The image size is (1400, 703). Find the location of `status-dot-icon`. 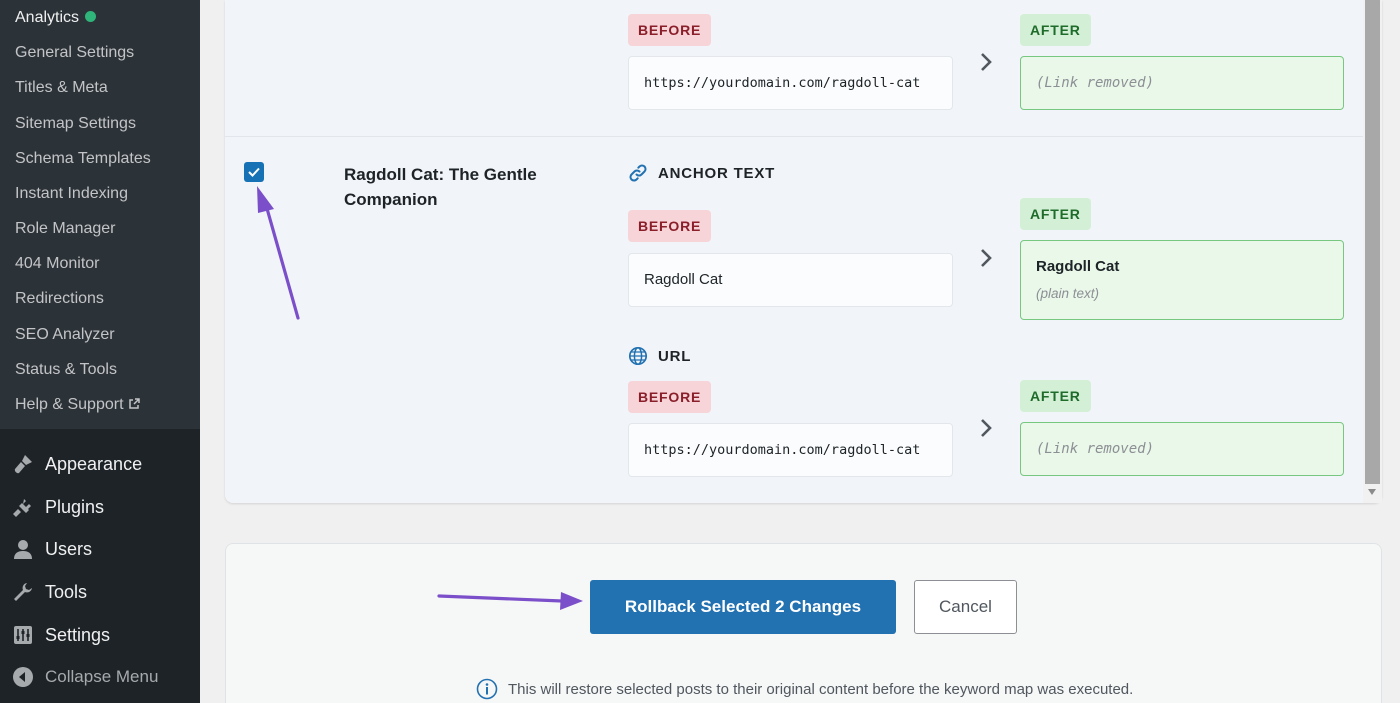

status-dot-icon is located at coordinates (91, 16).